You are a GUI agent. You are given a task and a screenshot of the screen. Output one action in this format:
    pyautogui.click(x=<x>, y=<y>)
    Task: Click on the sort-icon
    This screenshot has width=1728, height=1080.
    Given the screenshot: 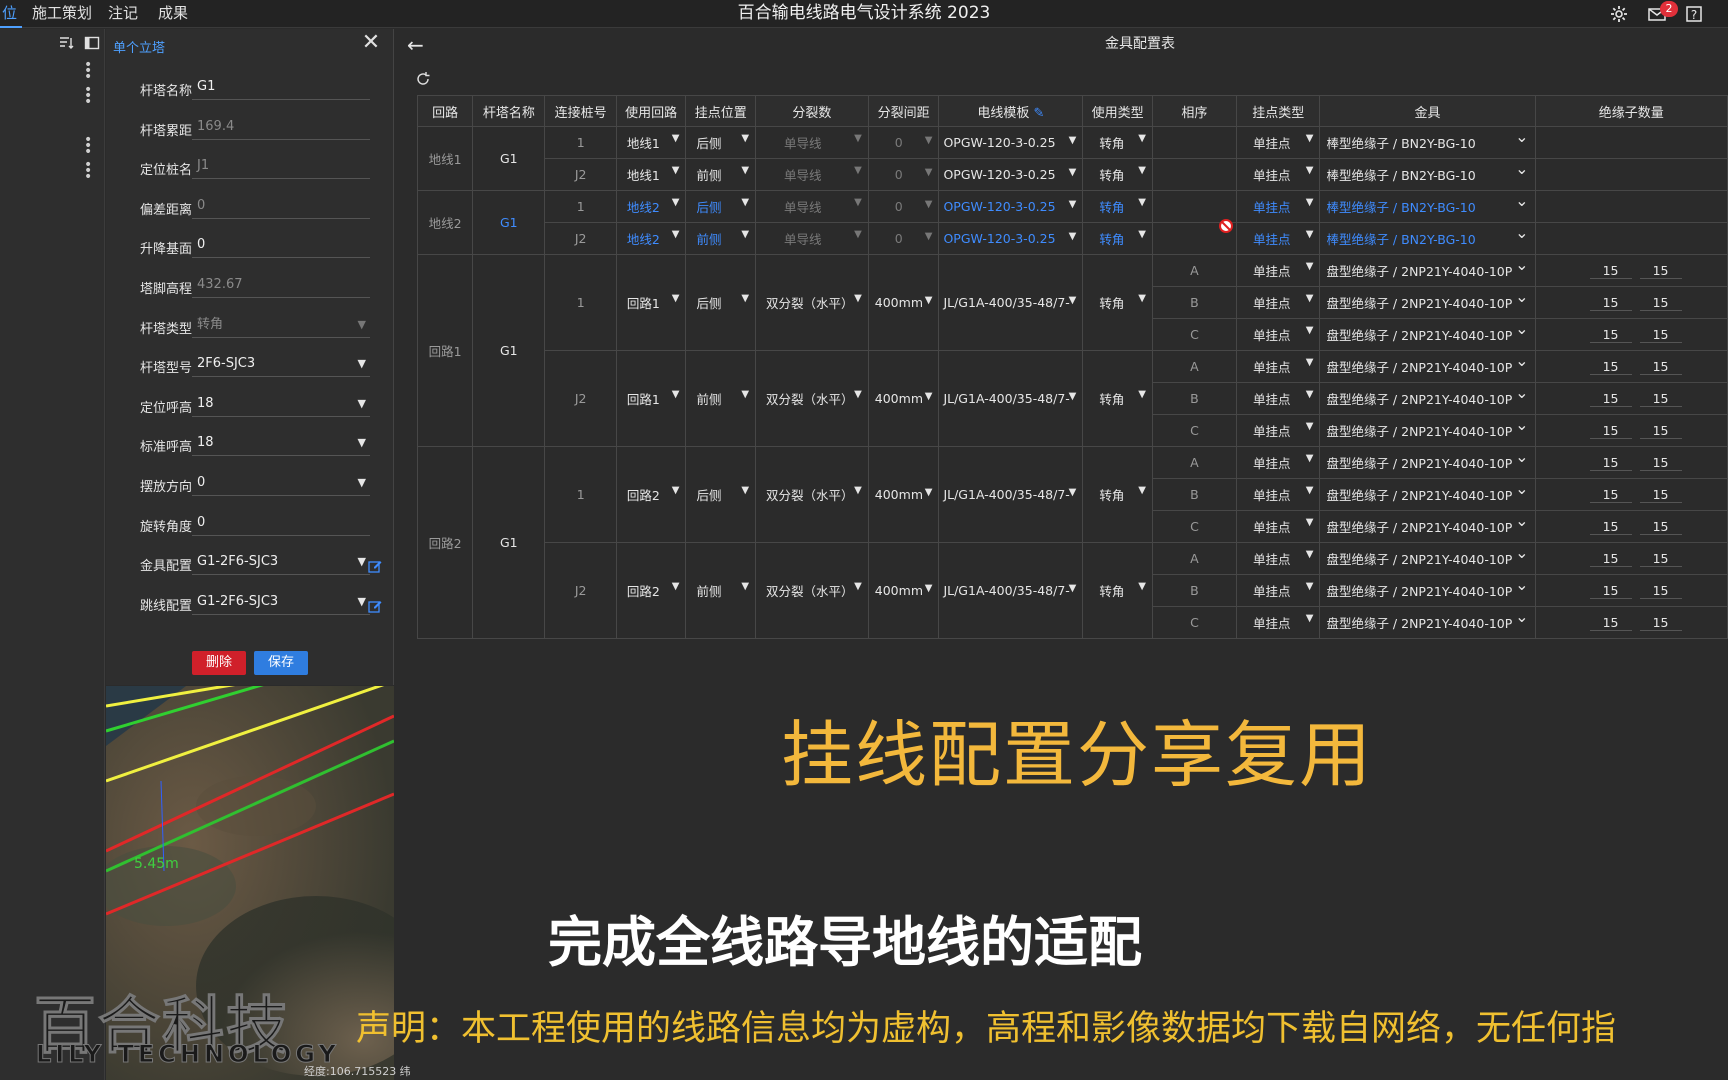 What is the action you would take?
    pyautogui.click(x=66, y=43)
    